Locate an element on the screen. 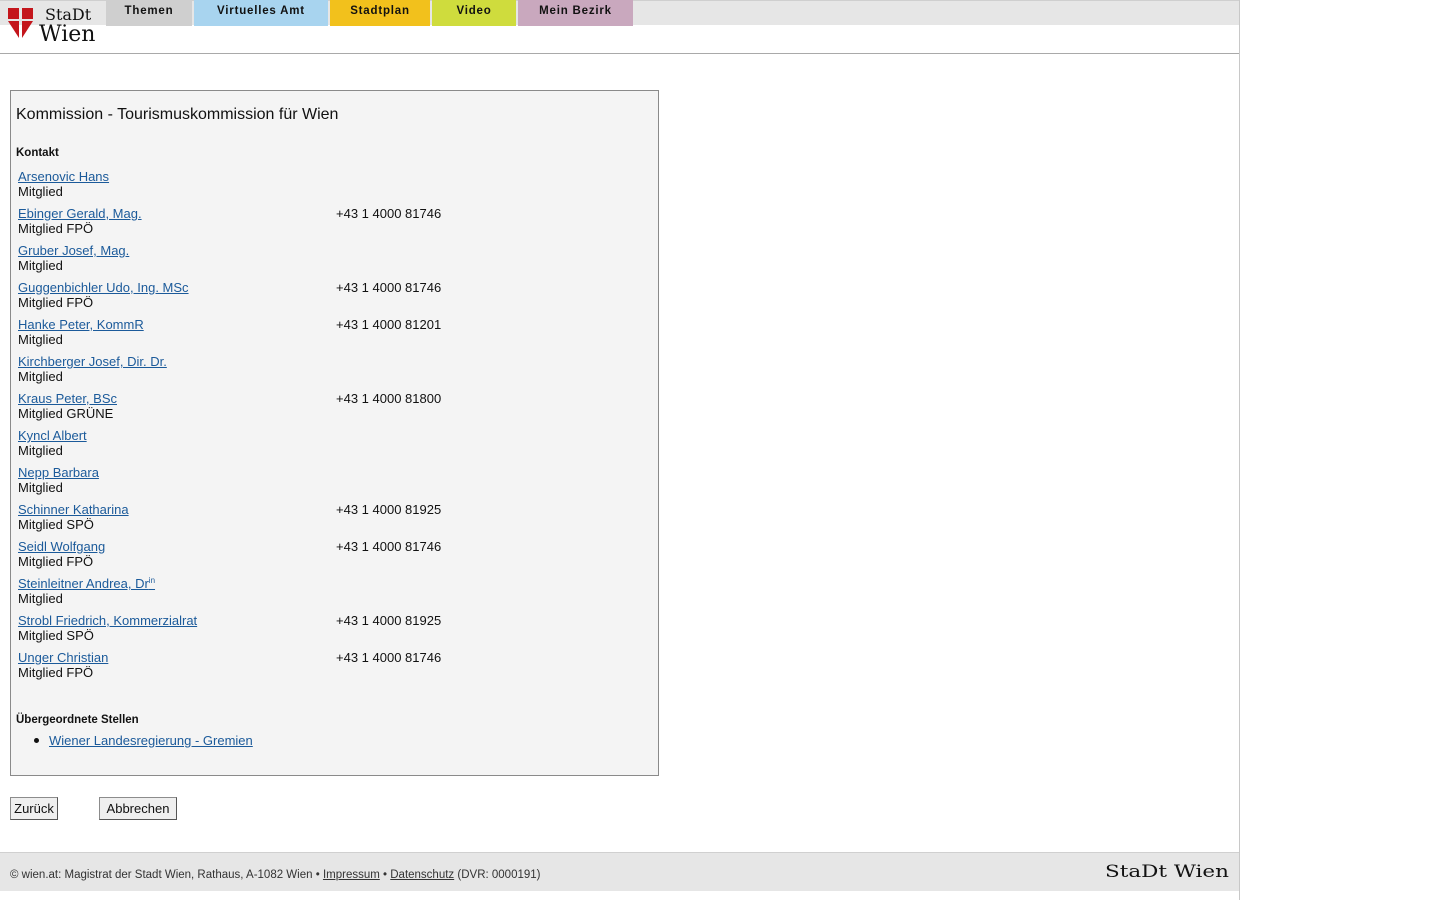 Image resolution: width=1440 pixels, height=900 pixels. parent-link-landesregierung: Wiener Landesregierung - Gremien is located at coordinates (151, 740).